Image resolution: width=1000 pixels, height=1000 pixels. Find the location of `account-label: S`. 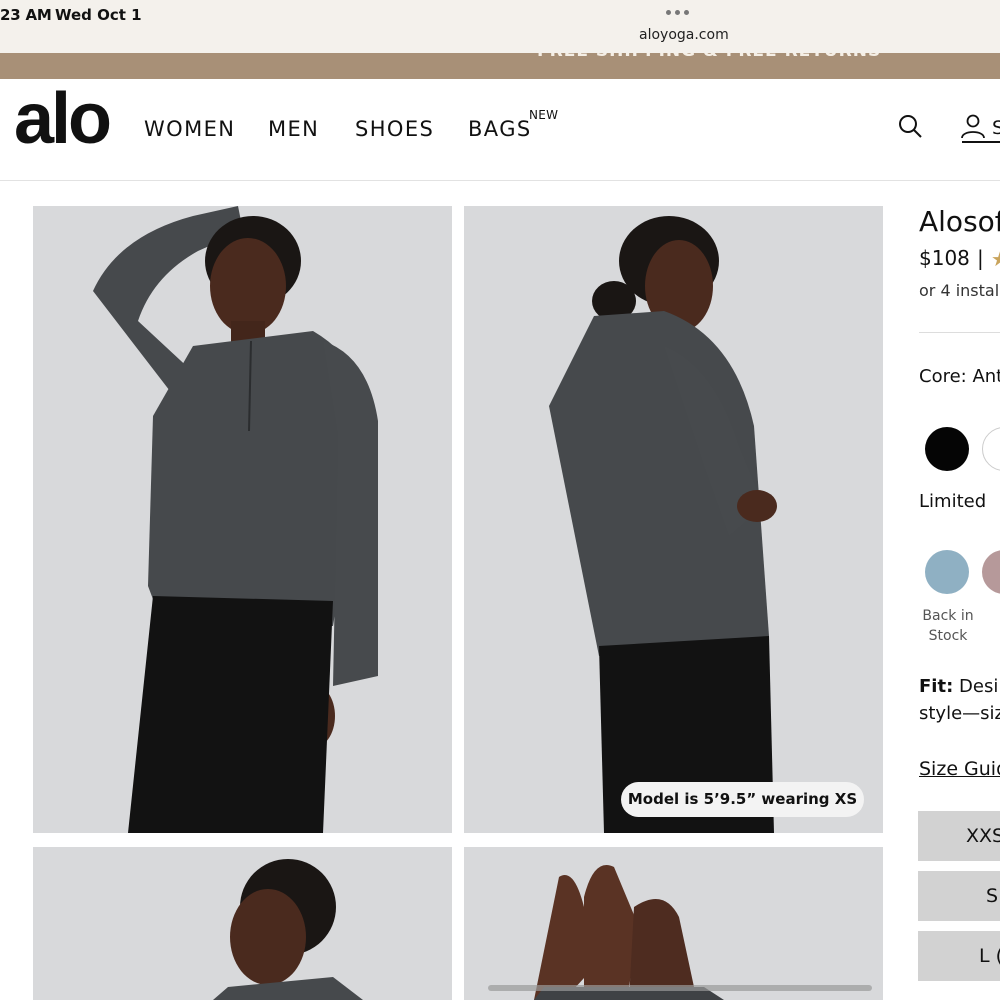

account-label: S is located at coordinates (996, 128).